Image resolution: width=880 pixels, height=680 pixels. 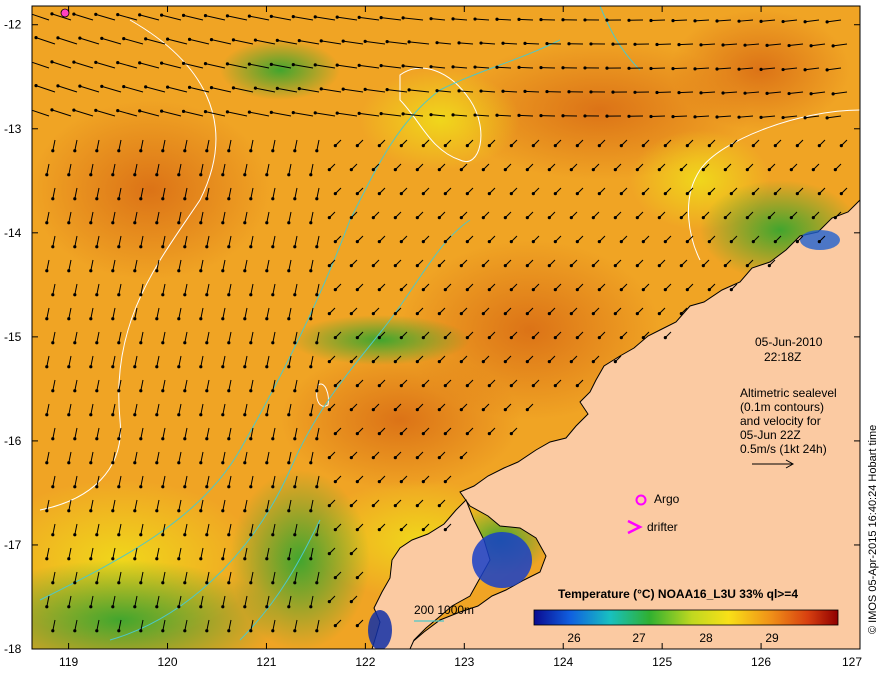 I want to click on map-date: 05-Jun-2010, so click(x=789, y=342).